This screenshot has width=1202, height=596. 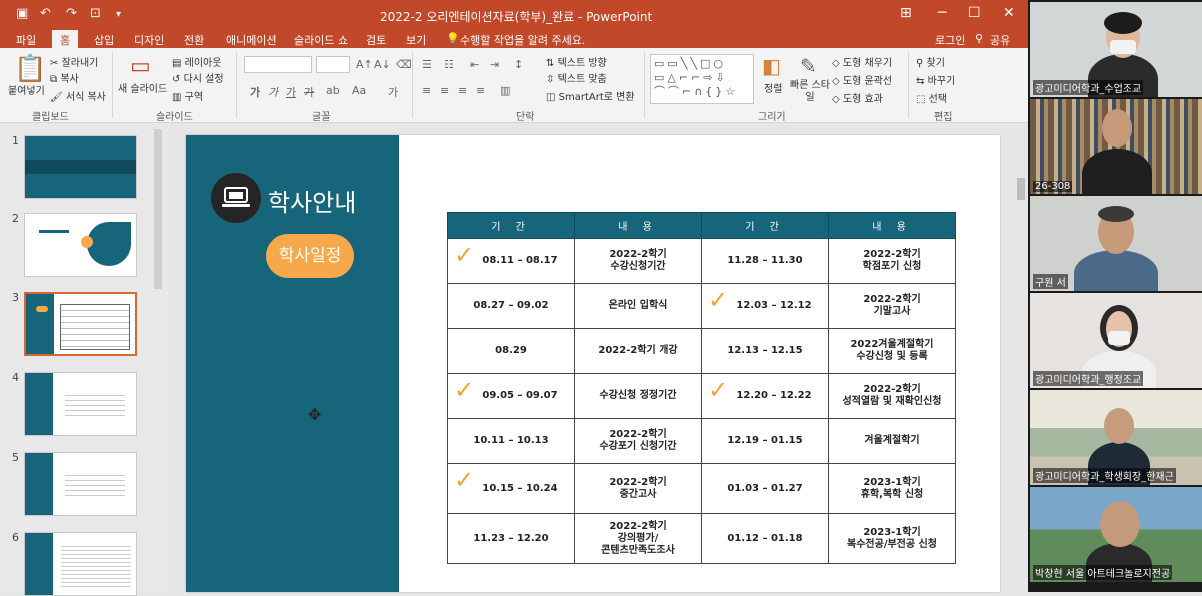 What do you see at coordinates (15, 297) in the screenshot?
I see `thumbnail-number: 3` at bounding box center [15, 297].